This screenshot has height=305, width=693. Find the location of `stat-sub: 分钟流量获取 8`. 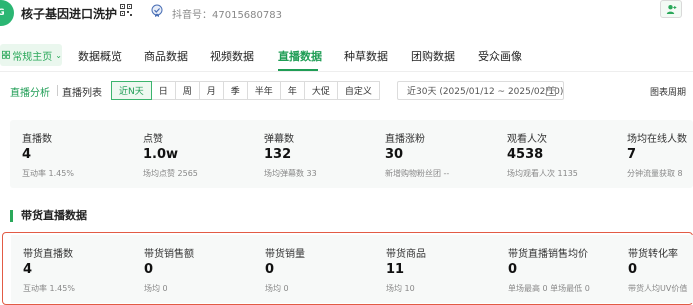

stat-sub: 分钟流量获取 8 is located at coordinates (655, 173).